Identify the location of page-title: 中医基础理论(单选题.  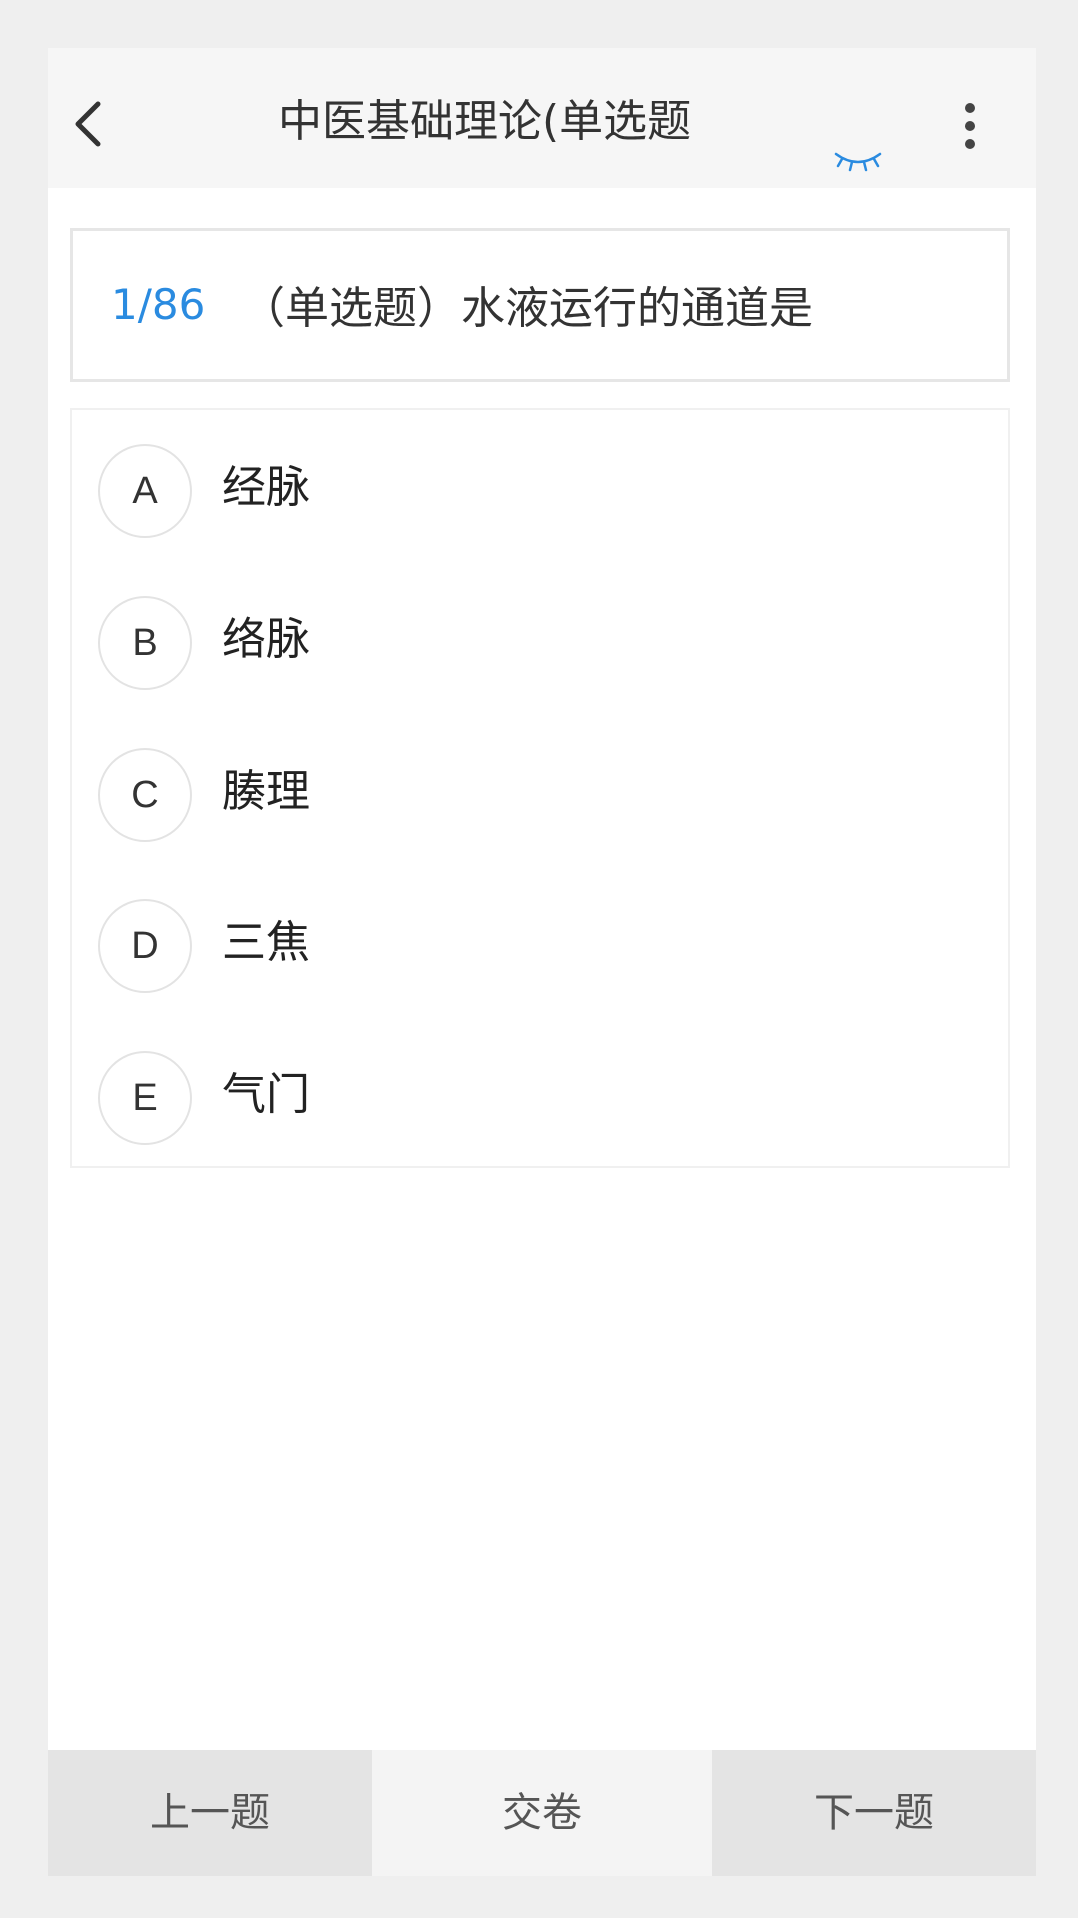
(485, 121).